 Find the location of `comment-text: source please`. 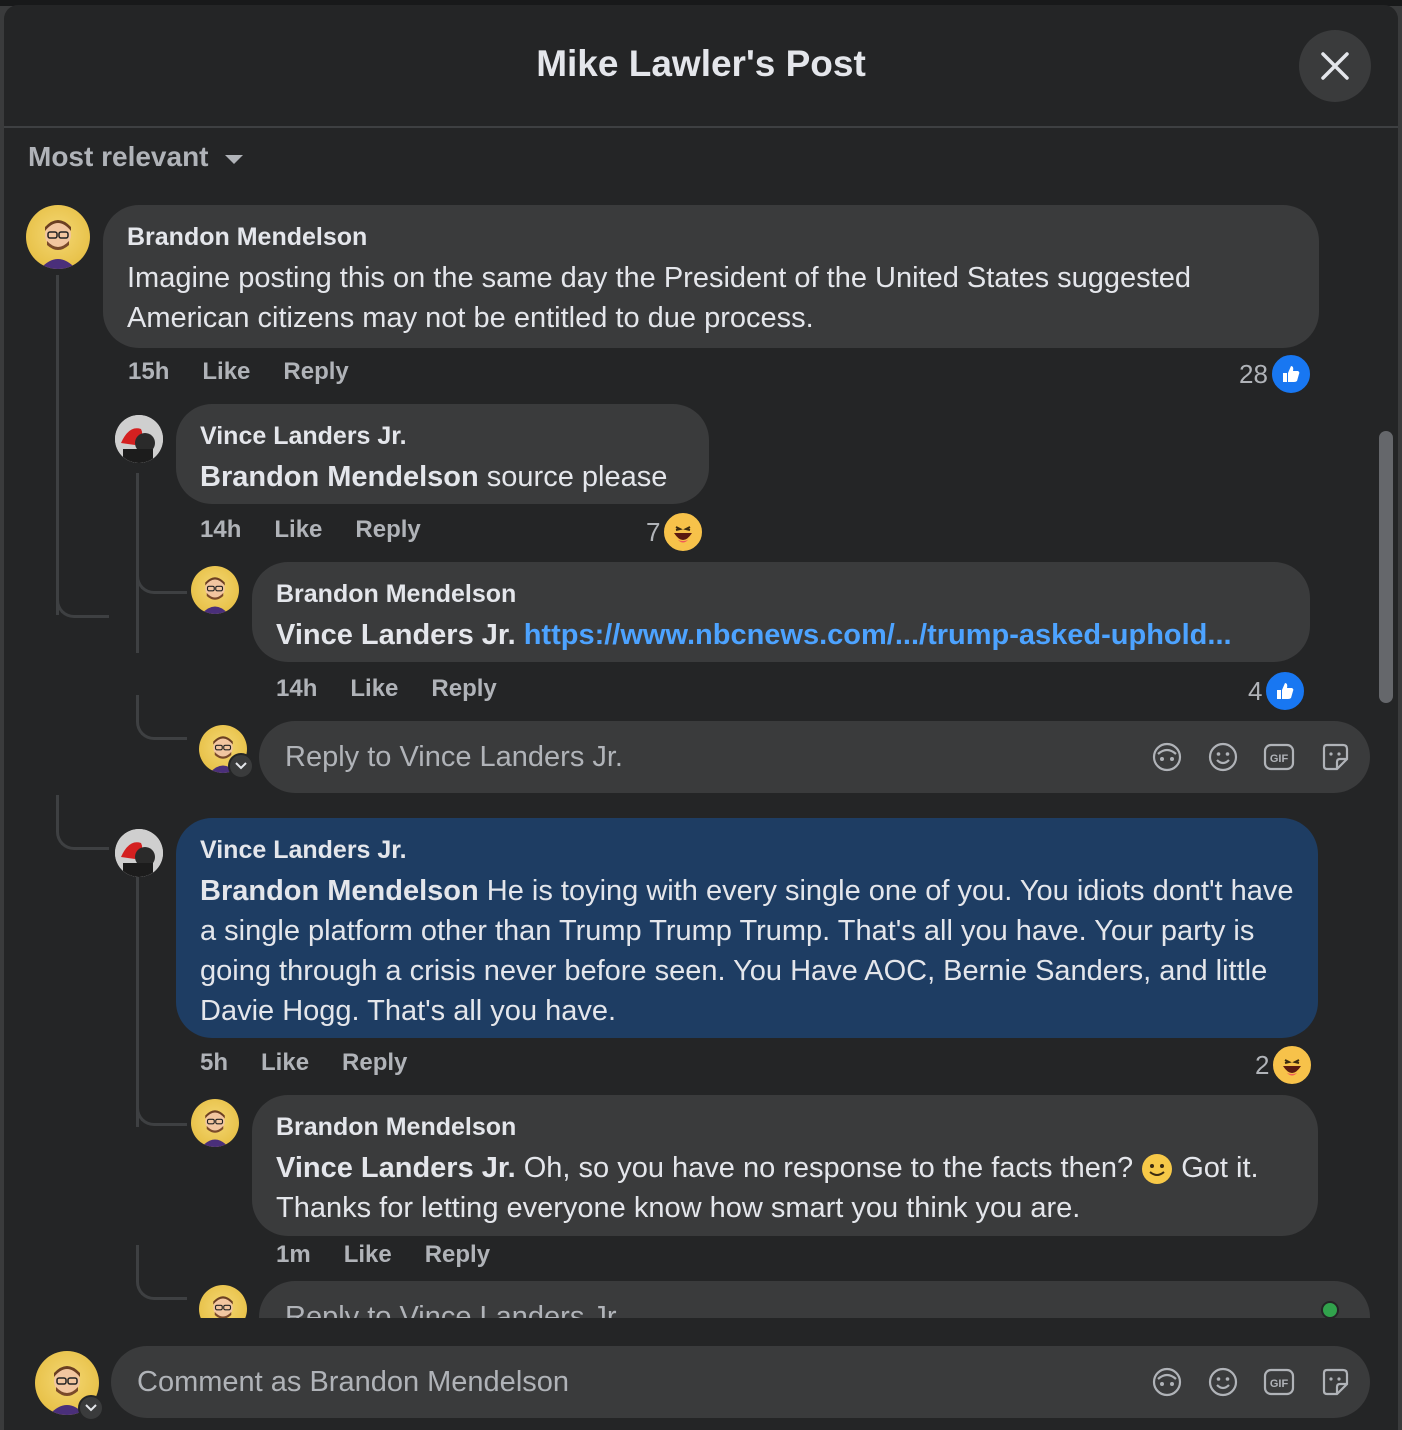

comment-text: source please is located at coordinates (573, 477).